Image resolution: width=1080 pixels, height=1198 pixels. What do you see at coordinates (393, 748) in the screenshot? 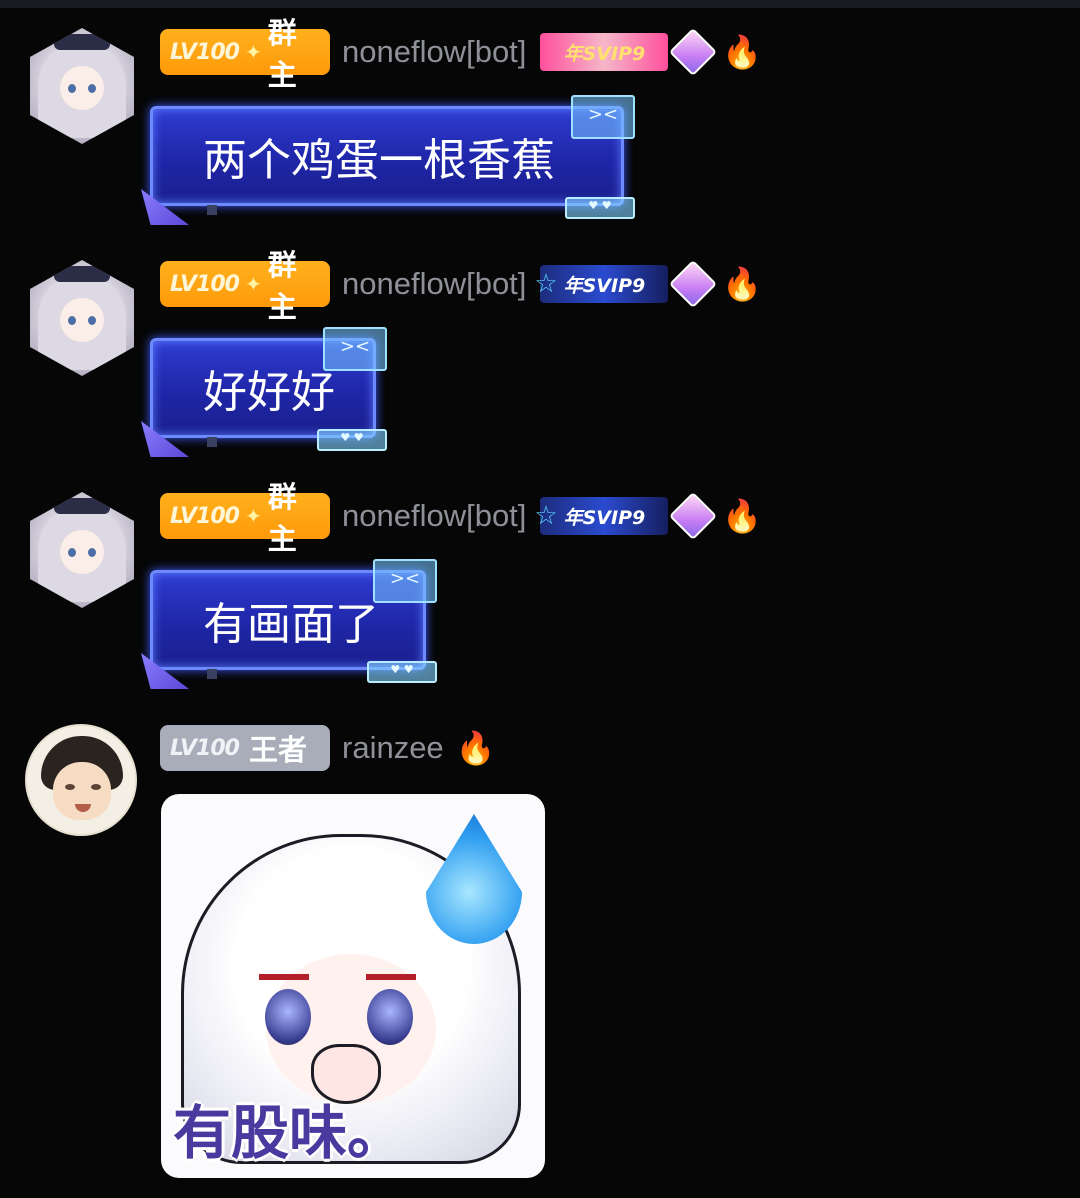
I see `username: rainzee` at bounding box center [393, 748].